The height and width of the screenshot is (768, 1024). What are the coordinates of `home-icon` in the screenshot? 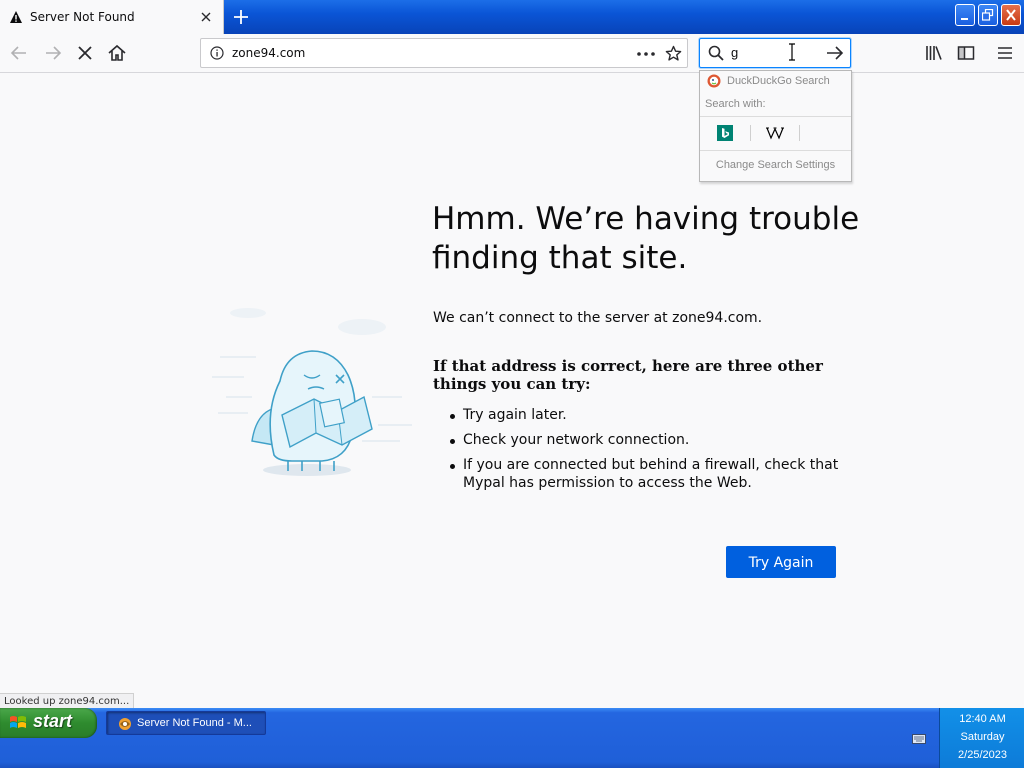 It's located at (117, 53).